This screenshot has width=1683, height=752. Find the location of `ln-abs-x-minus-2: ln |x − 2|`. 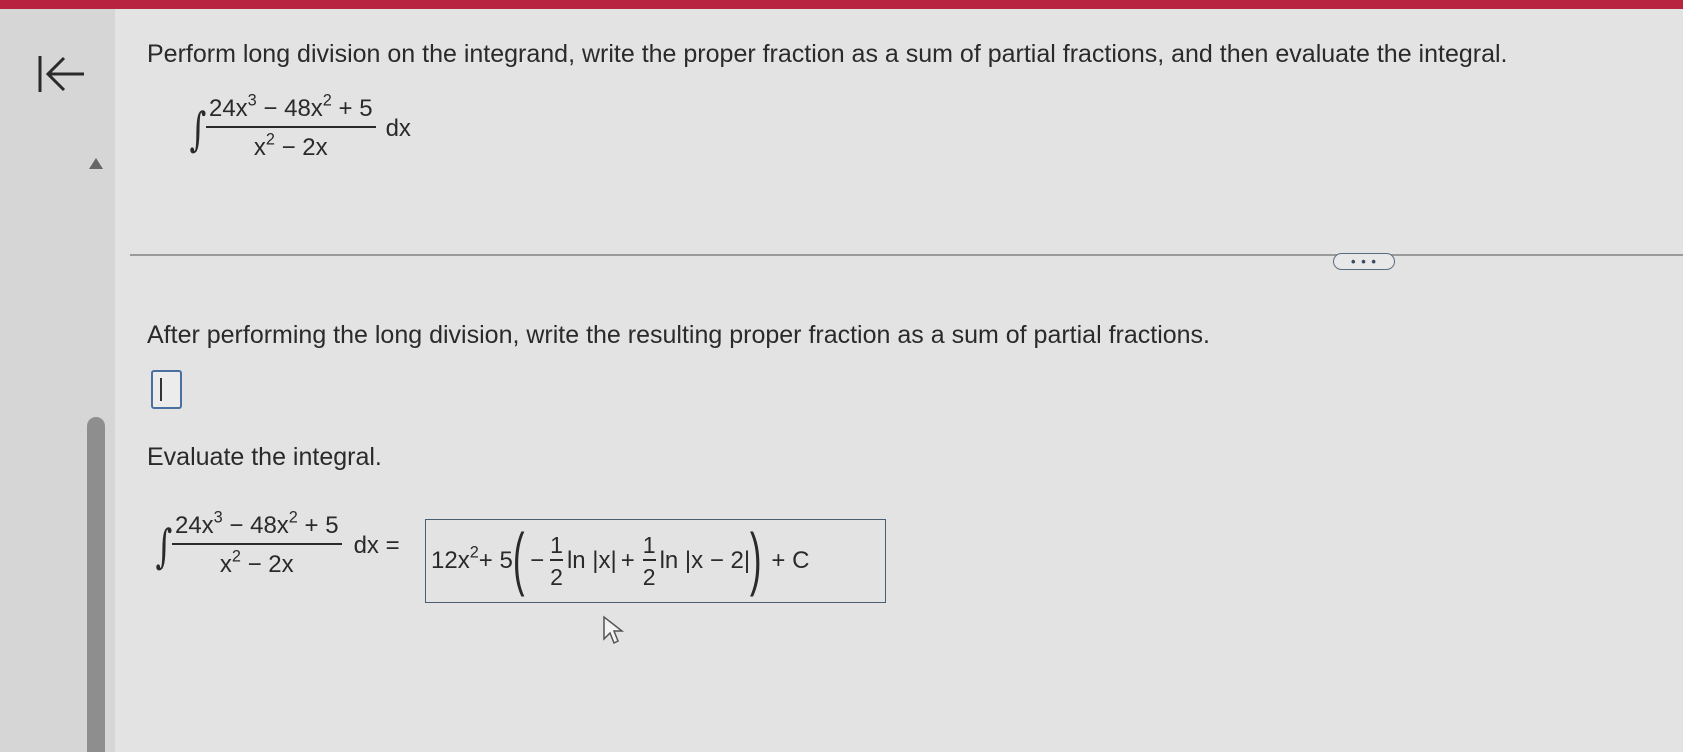

ln-abs-x-minus-2: ln |x − 2| is located at coordinates (705, 560).